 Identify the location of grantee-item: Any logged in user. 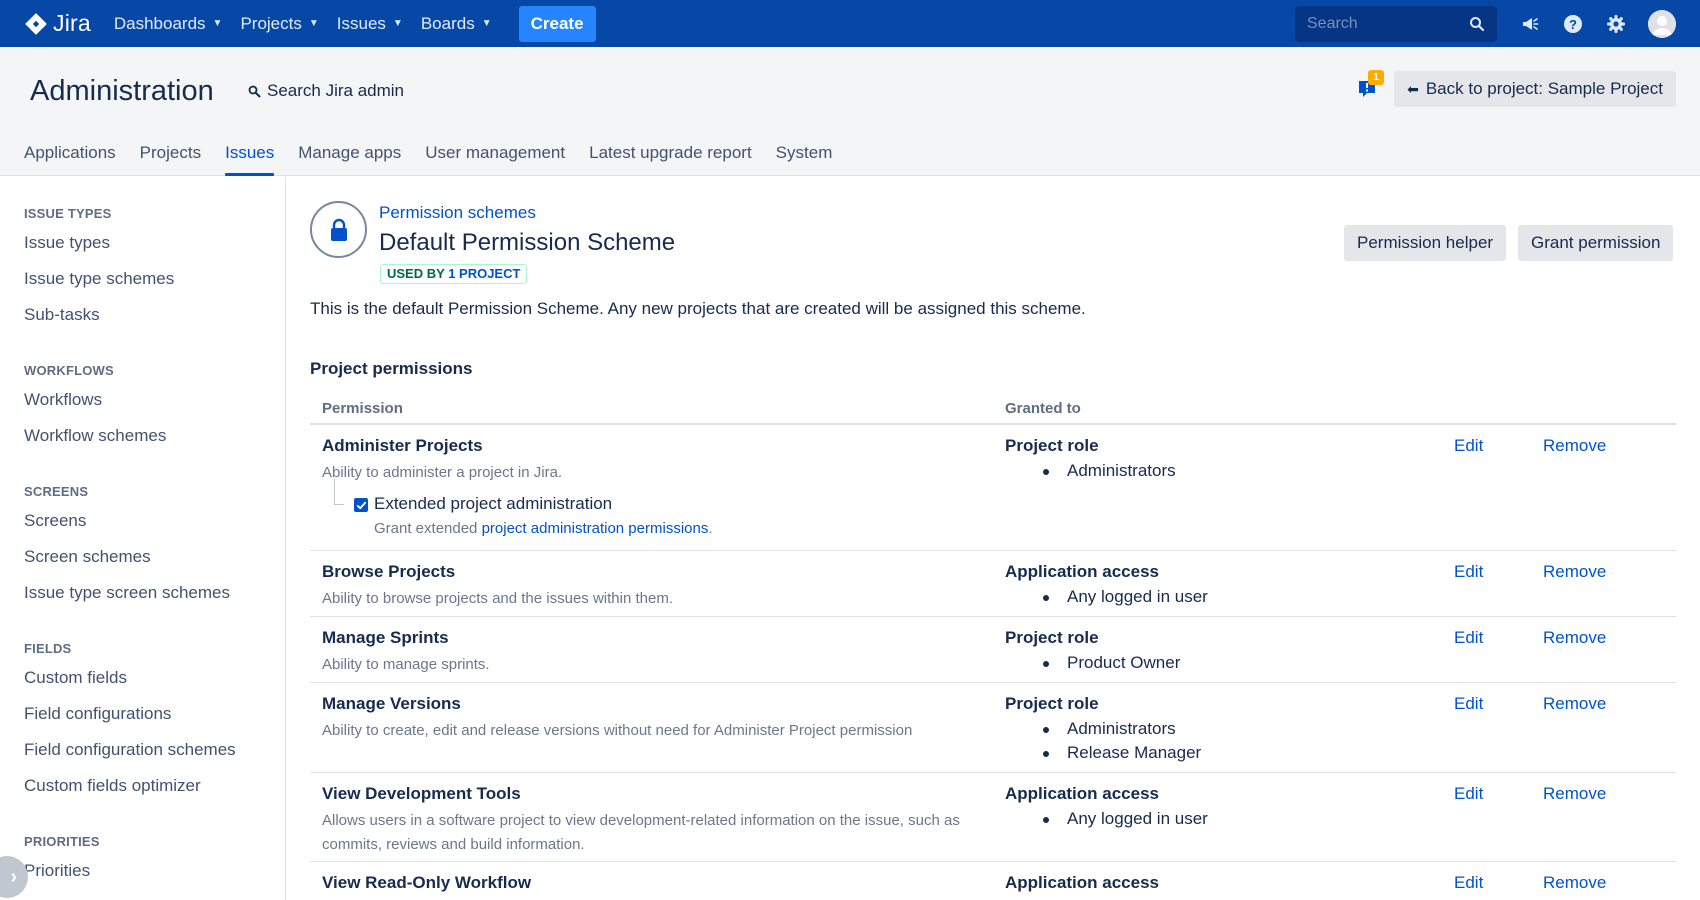
(1125, 597).